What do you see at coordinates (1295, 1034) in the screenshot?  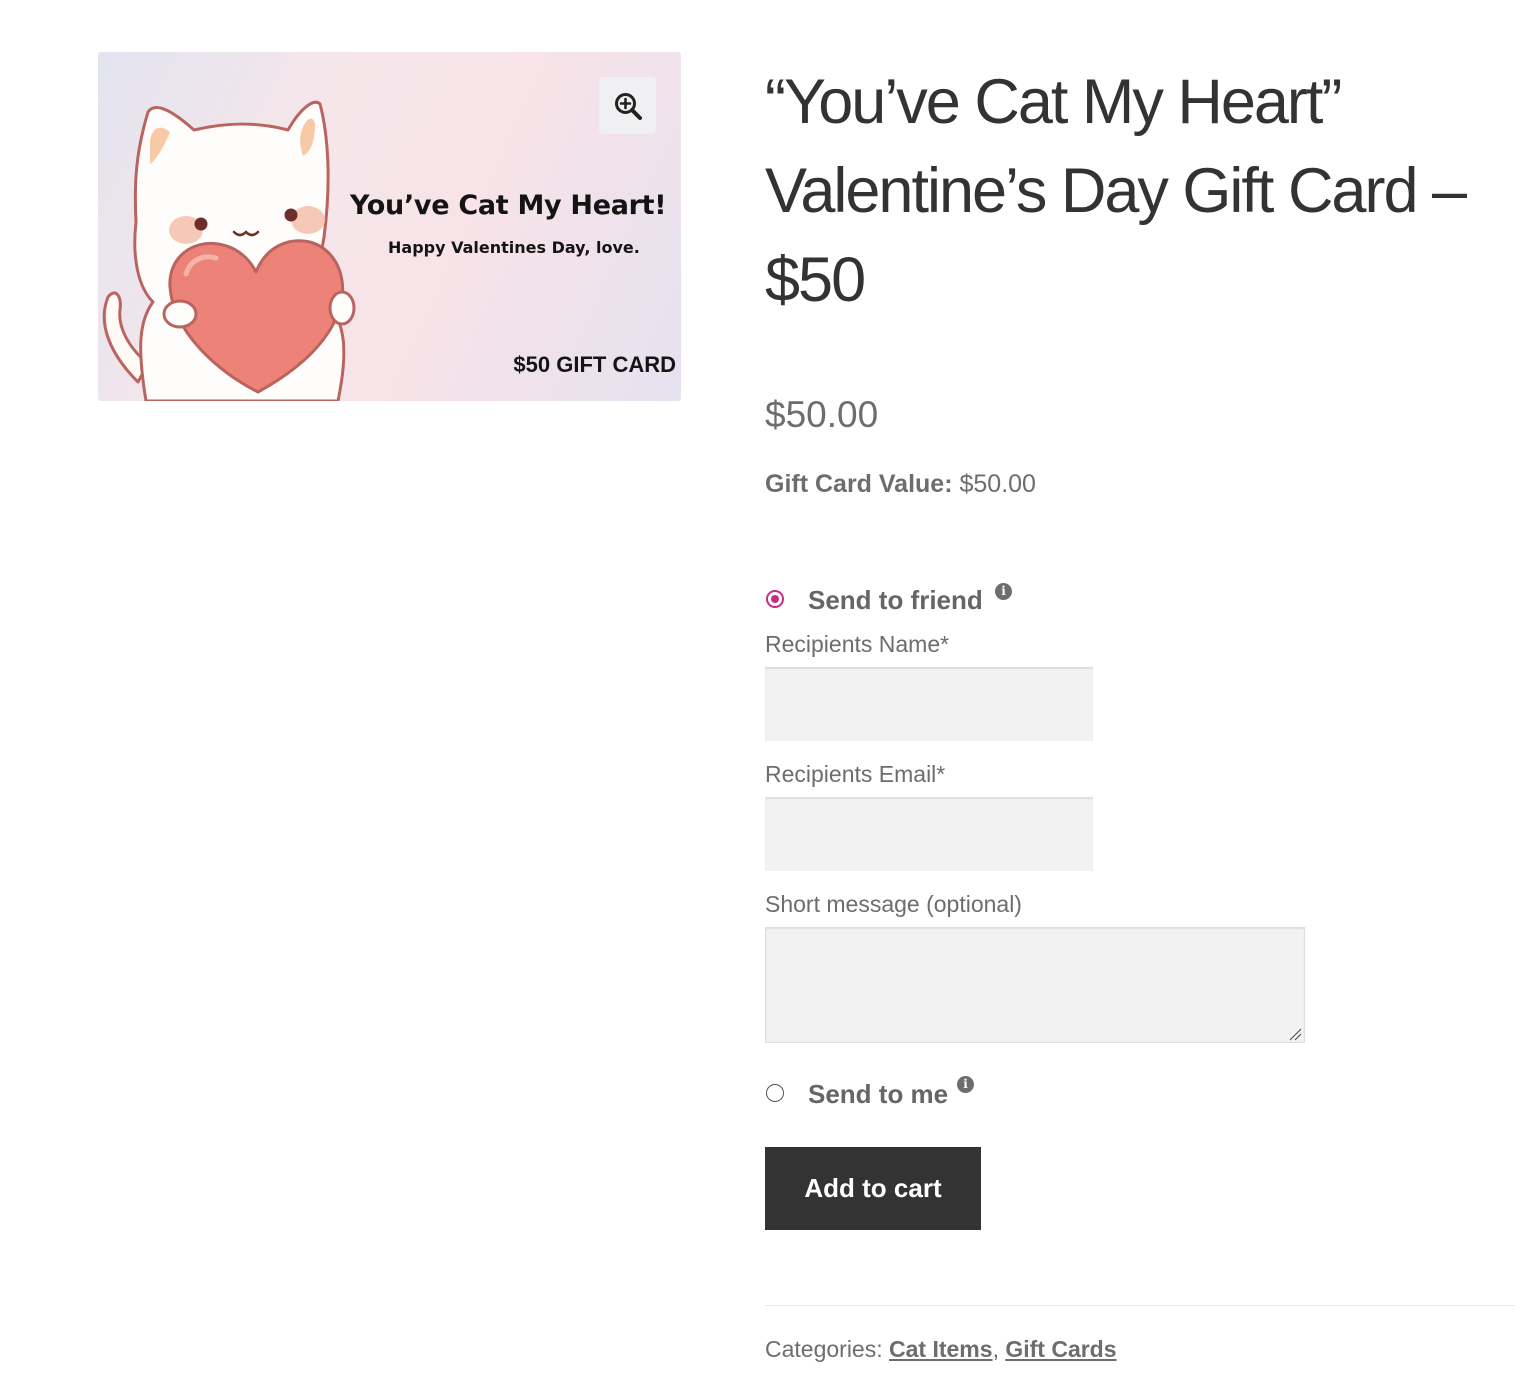 I see `resize-handle-icon` at bounding box center [1295, 1034].